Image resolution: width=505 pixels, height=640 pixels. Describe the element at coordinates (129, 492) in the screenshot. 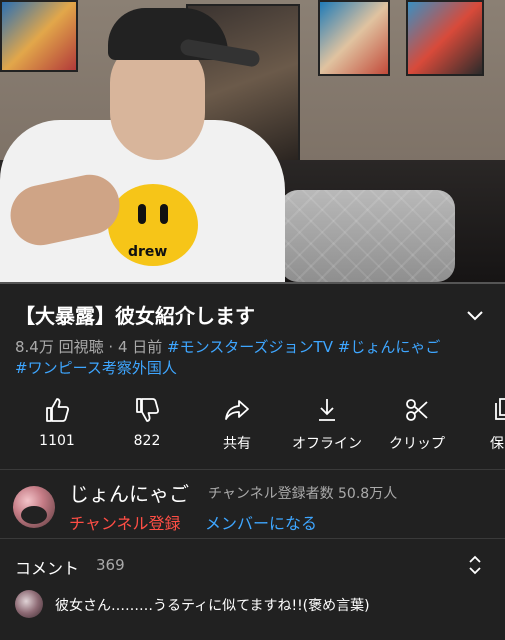

I see `channel-name: じょんにゃご` at that location.